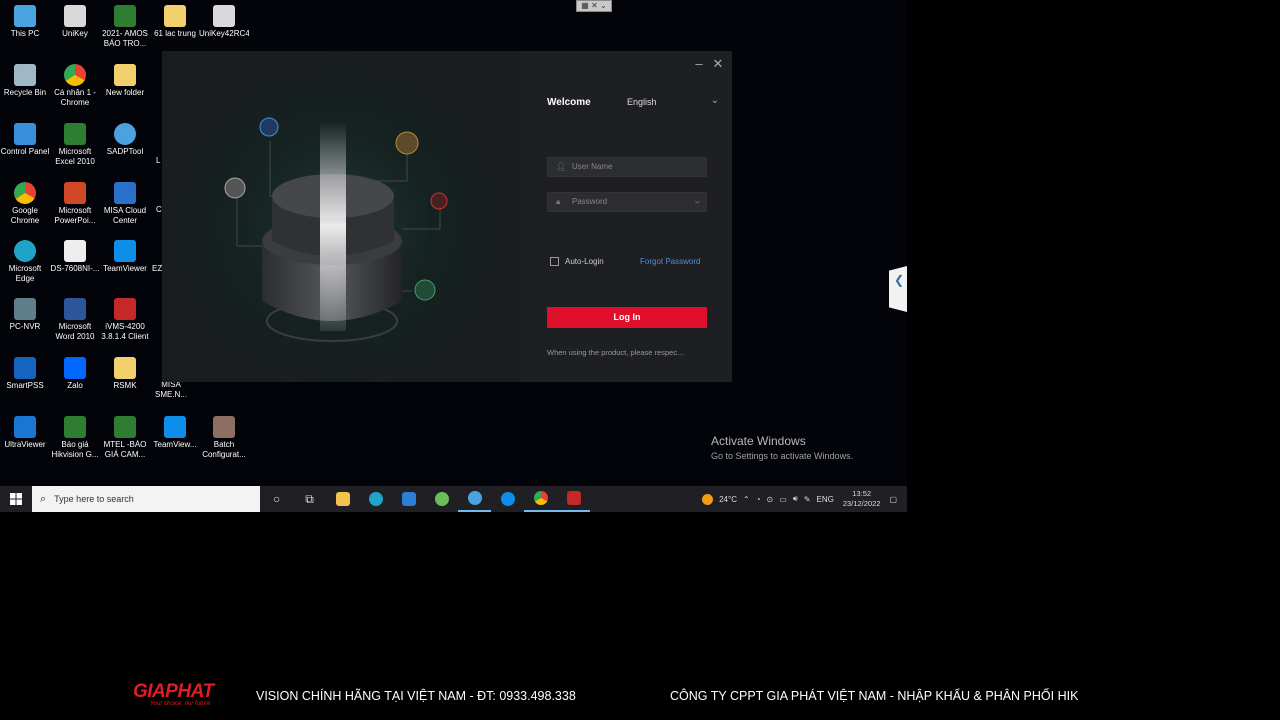 Image resolution: width=1280 pixels, height=720 pixels. Describe the element at coordinates (627, 202) in the screenshot. I see `password-input: 🔒︎ Password ⌣` at that location.